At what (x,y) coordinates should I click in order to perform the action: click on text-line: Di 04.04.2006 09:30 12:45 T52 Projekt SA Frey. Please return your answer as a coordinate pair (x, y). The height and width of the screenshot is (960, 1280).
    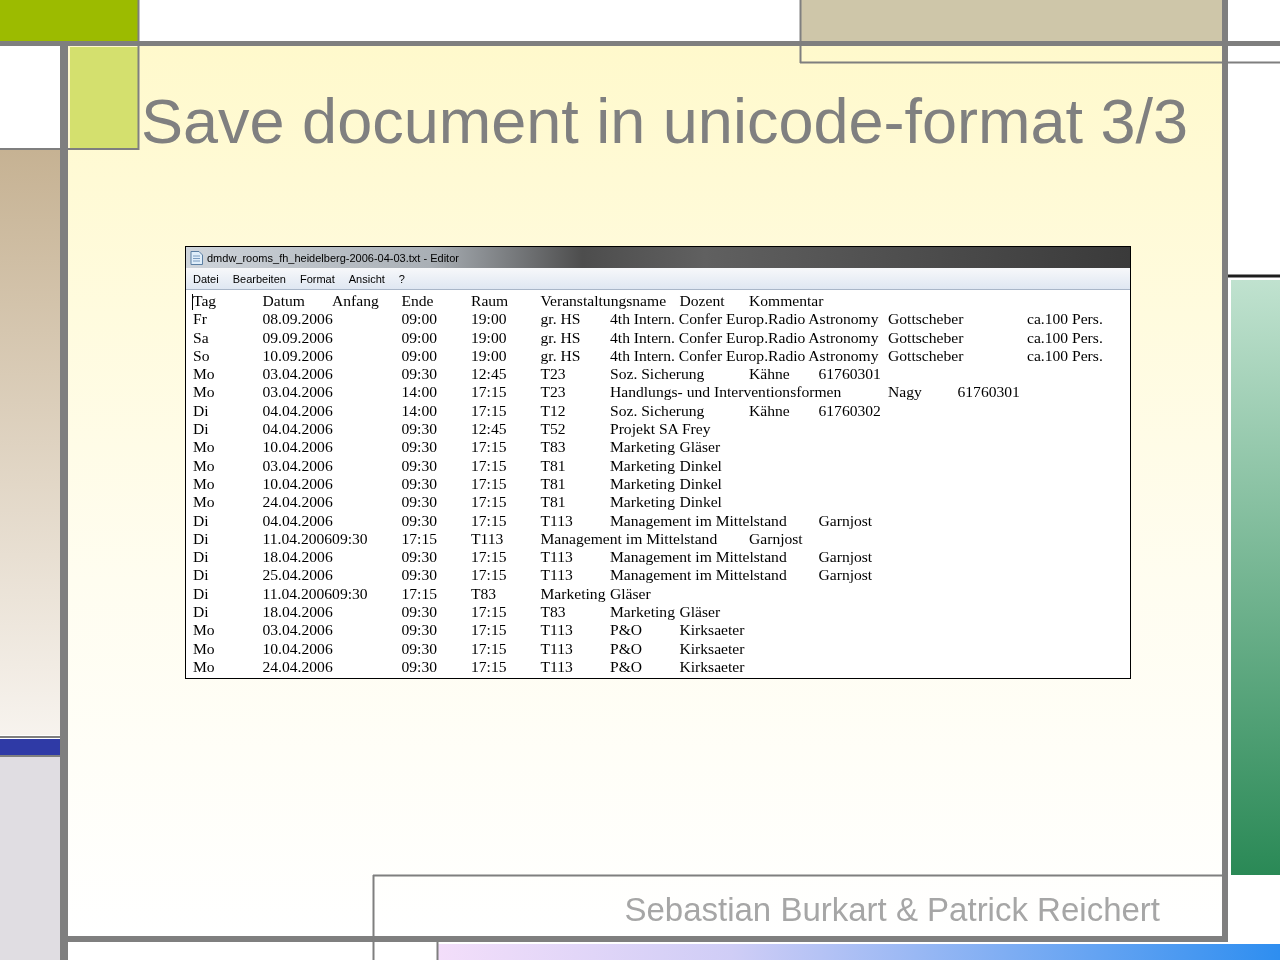
    Looking at the image, I should click on (452, 429).